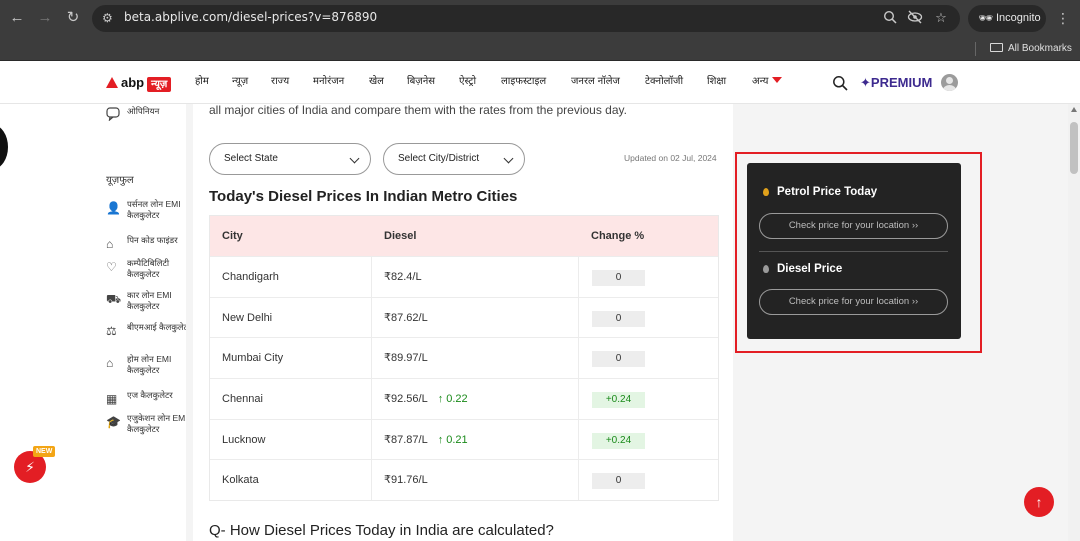  Describe the element at coordinates (242, 399) in the screenshot. I see `city-cell: Chennai` at that location.